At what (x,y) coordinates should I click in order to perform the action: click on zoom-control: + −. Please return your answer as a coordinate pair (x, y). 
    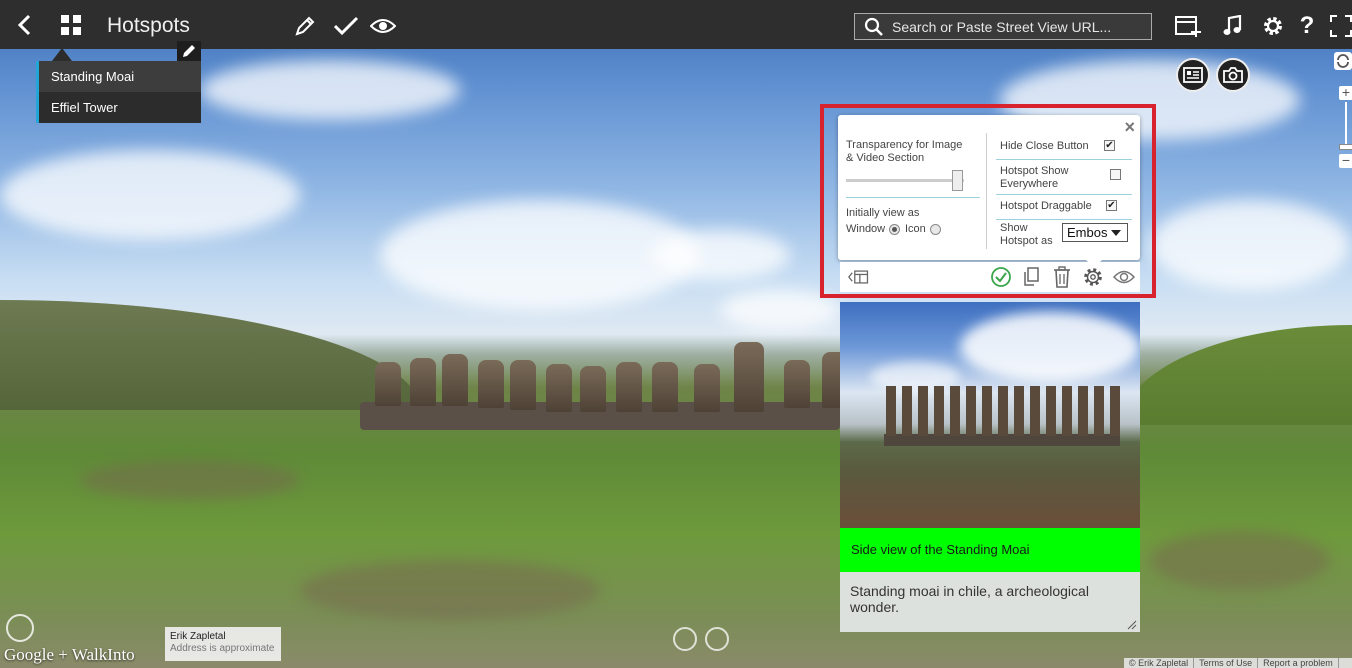
    Looking at the image, I should click on (1343, 112).